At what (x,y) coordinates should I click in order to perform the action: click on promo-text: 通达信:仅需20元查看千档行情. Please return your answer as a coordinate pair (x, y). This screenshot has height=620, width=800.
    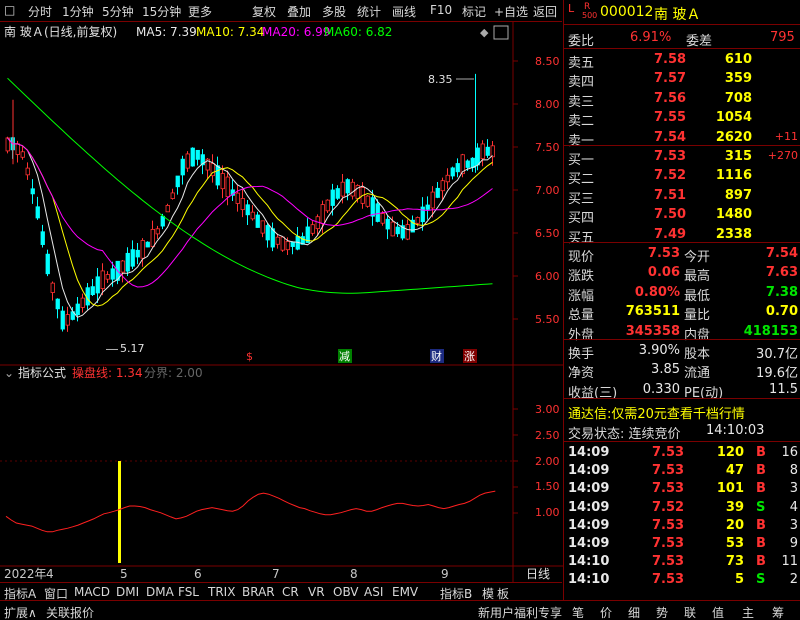
    Looking at the image, I should click on (656, 412).